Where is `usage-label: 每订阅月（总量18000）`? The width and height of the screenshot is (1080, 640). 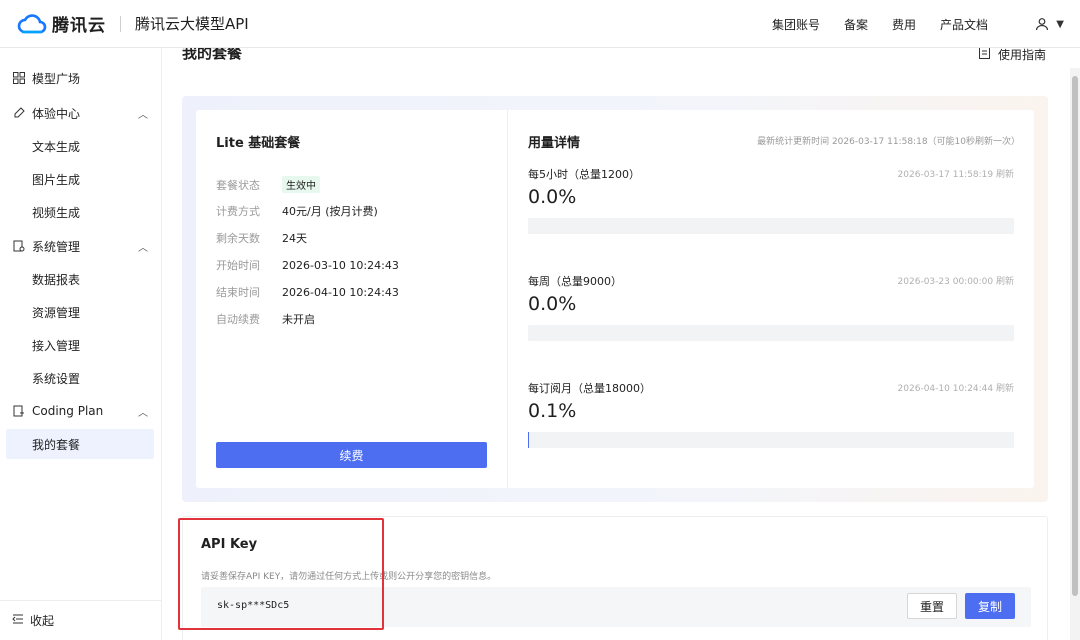 usage-label: 每订阅月（总量18000） is located at coordinates (589, 388).